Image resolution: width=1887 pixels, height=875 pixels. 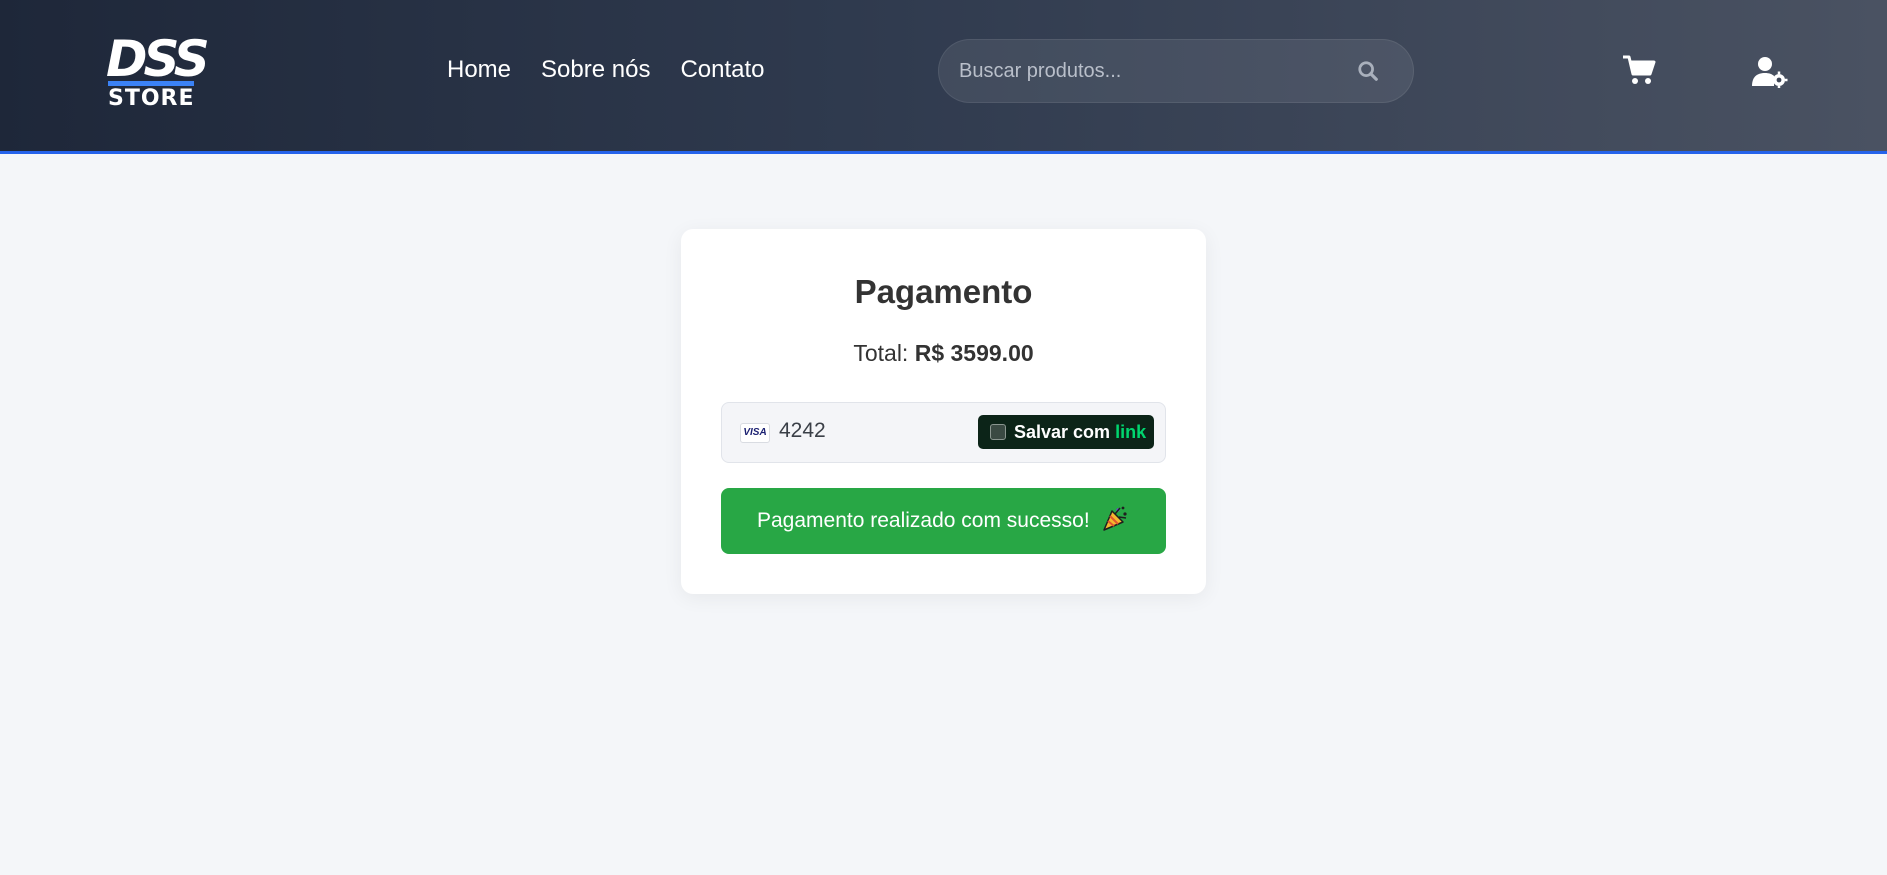 What do you see at coordinates (755, 433) in the screenshot?
I see `visa-icon: VISA` at bounding box center [755, 433].